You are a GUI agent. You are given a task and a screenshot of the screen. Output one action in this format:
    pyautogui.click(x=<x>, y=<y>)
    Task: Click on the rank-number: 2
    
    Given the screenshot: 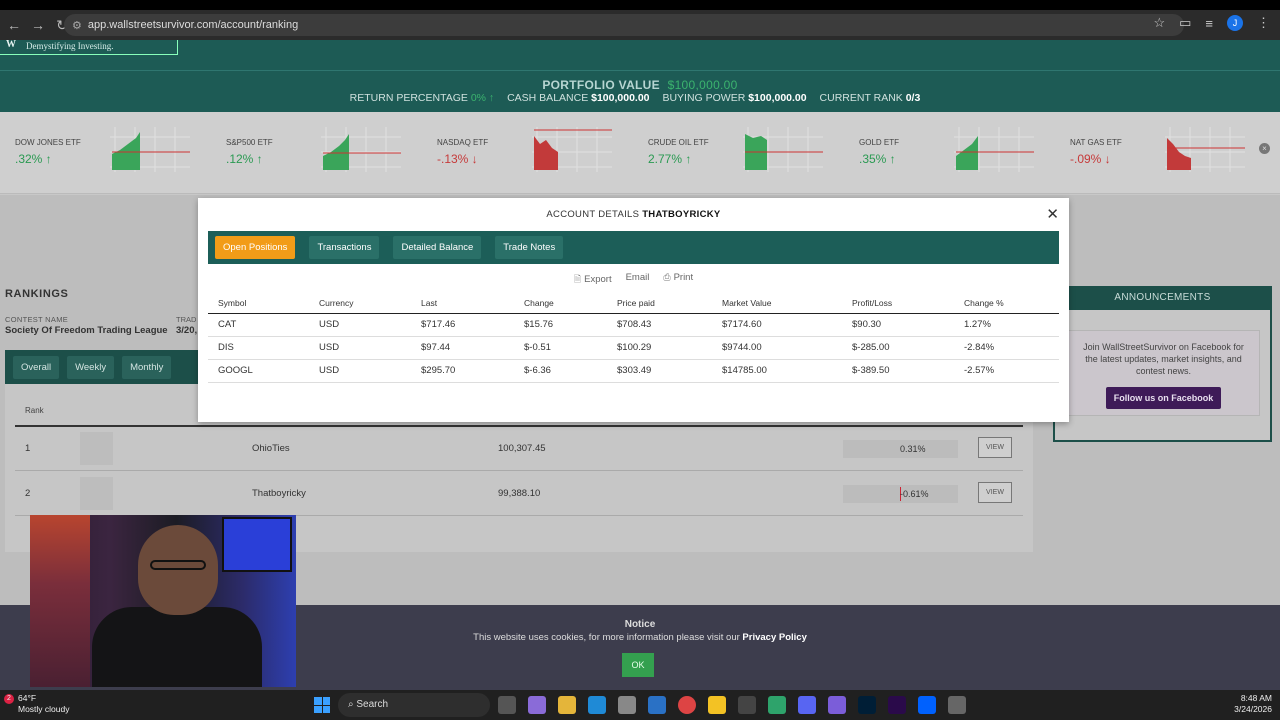 What is the action you would take?
    pyautogui.click(x=28, y=493)
    